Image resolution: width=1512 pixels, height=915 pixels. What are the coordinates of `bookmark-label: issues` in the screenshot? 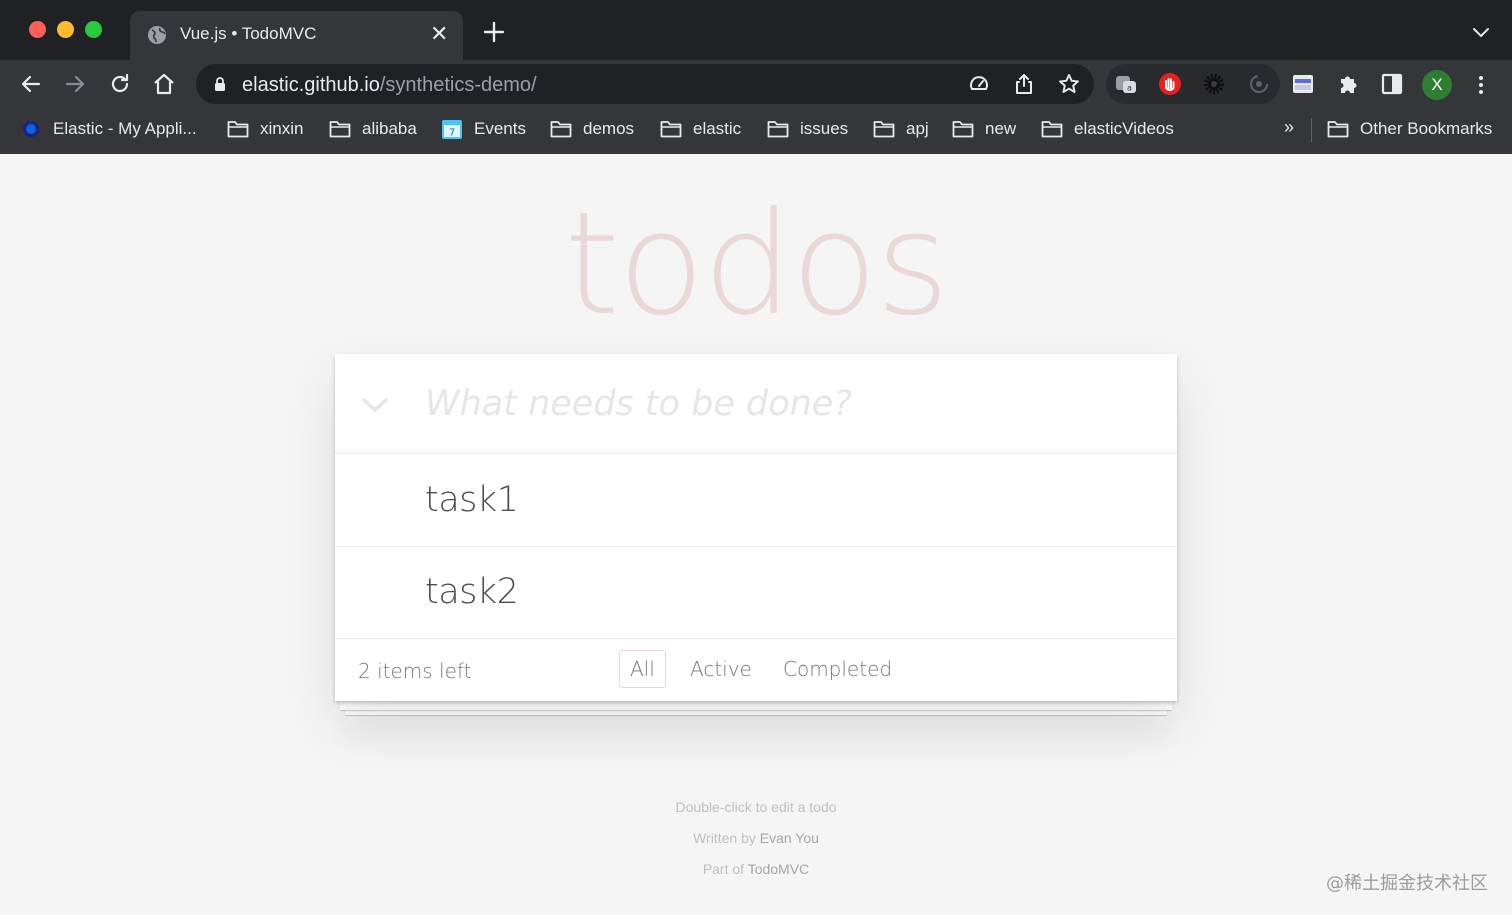 It's located at (824, 128).